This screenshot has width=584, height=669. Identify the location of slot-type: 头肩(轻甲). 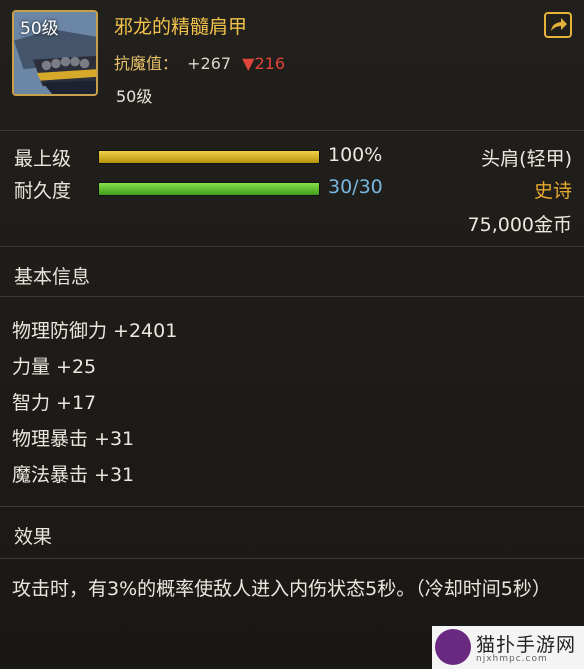
(526, 159).